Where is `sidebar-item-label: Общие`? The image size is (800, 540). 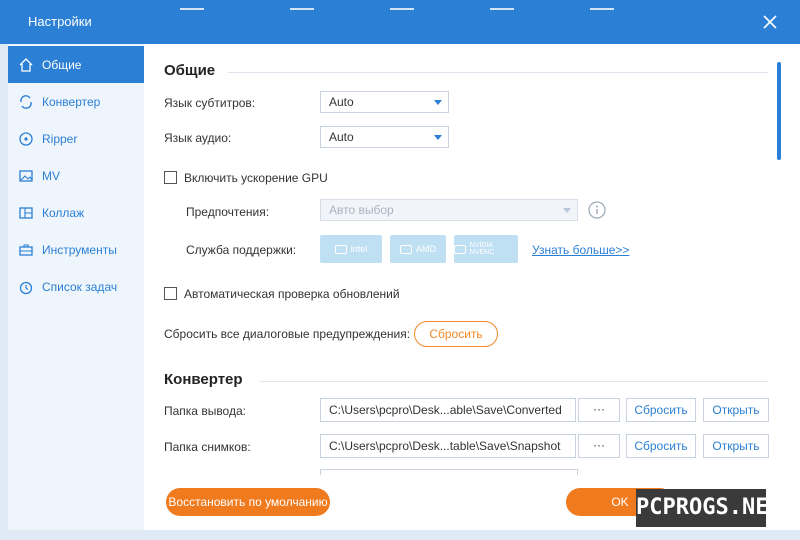 sidebar-item-label: Общие is located at coordinates (62, 64).